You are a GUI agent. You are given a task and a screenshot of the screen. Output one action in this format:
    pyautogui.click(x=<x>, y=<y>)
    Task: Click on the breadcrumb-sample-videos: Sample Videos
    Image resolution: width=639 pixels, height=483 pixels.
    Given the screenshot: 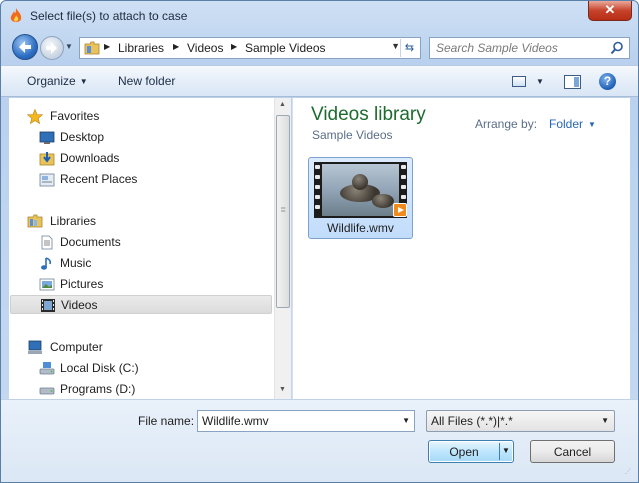 What is the action you would take?
    pyautogui.click(x=285, y=48)
    